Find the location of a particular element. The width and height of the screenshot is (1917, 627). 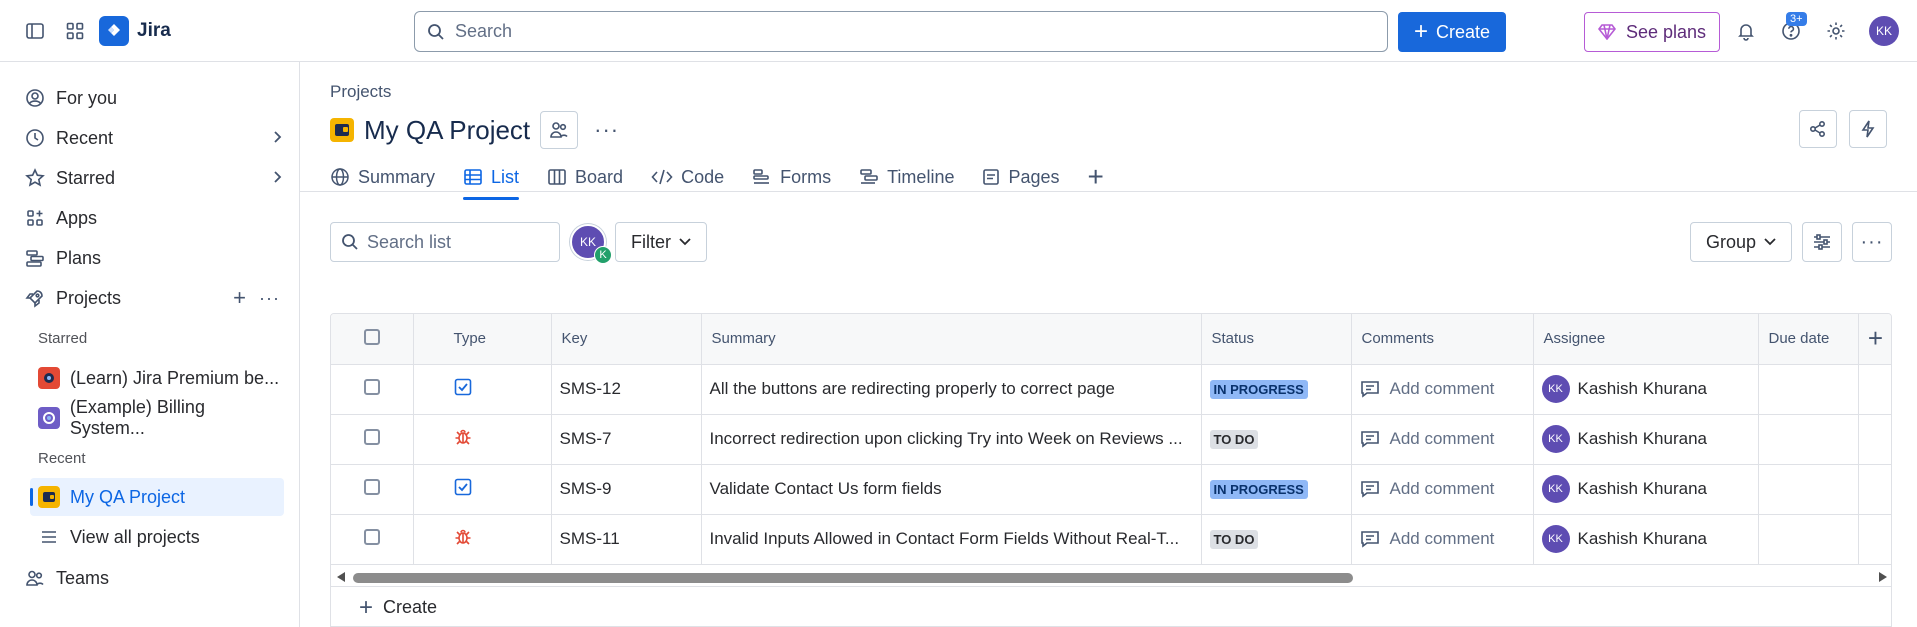

global-search-field is located at coordinates (901, 31).